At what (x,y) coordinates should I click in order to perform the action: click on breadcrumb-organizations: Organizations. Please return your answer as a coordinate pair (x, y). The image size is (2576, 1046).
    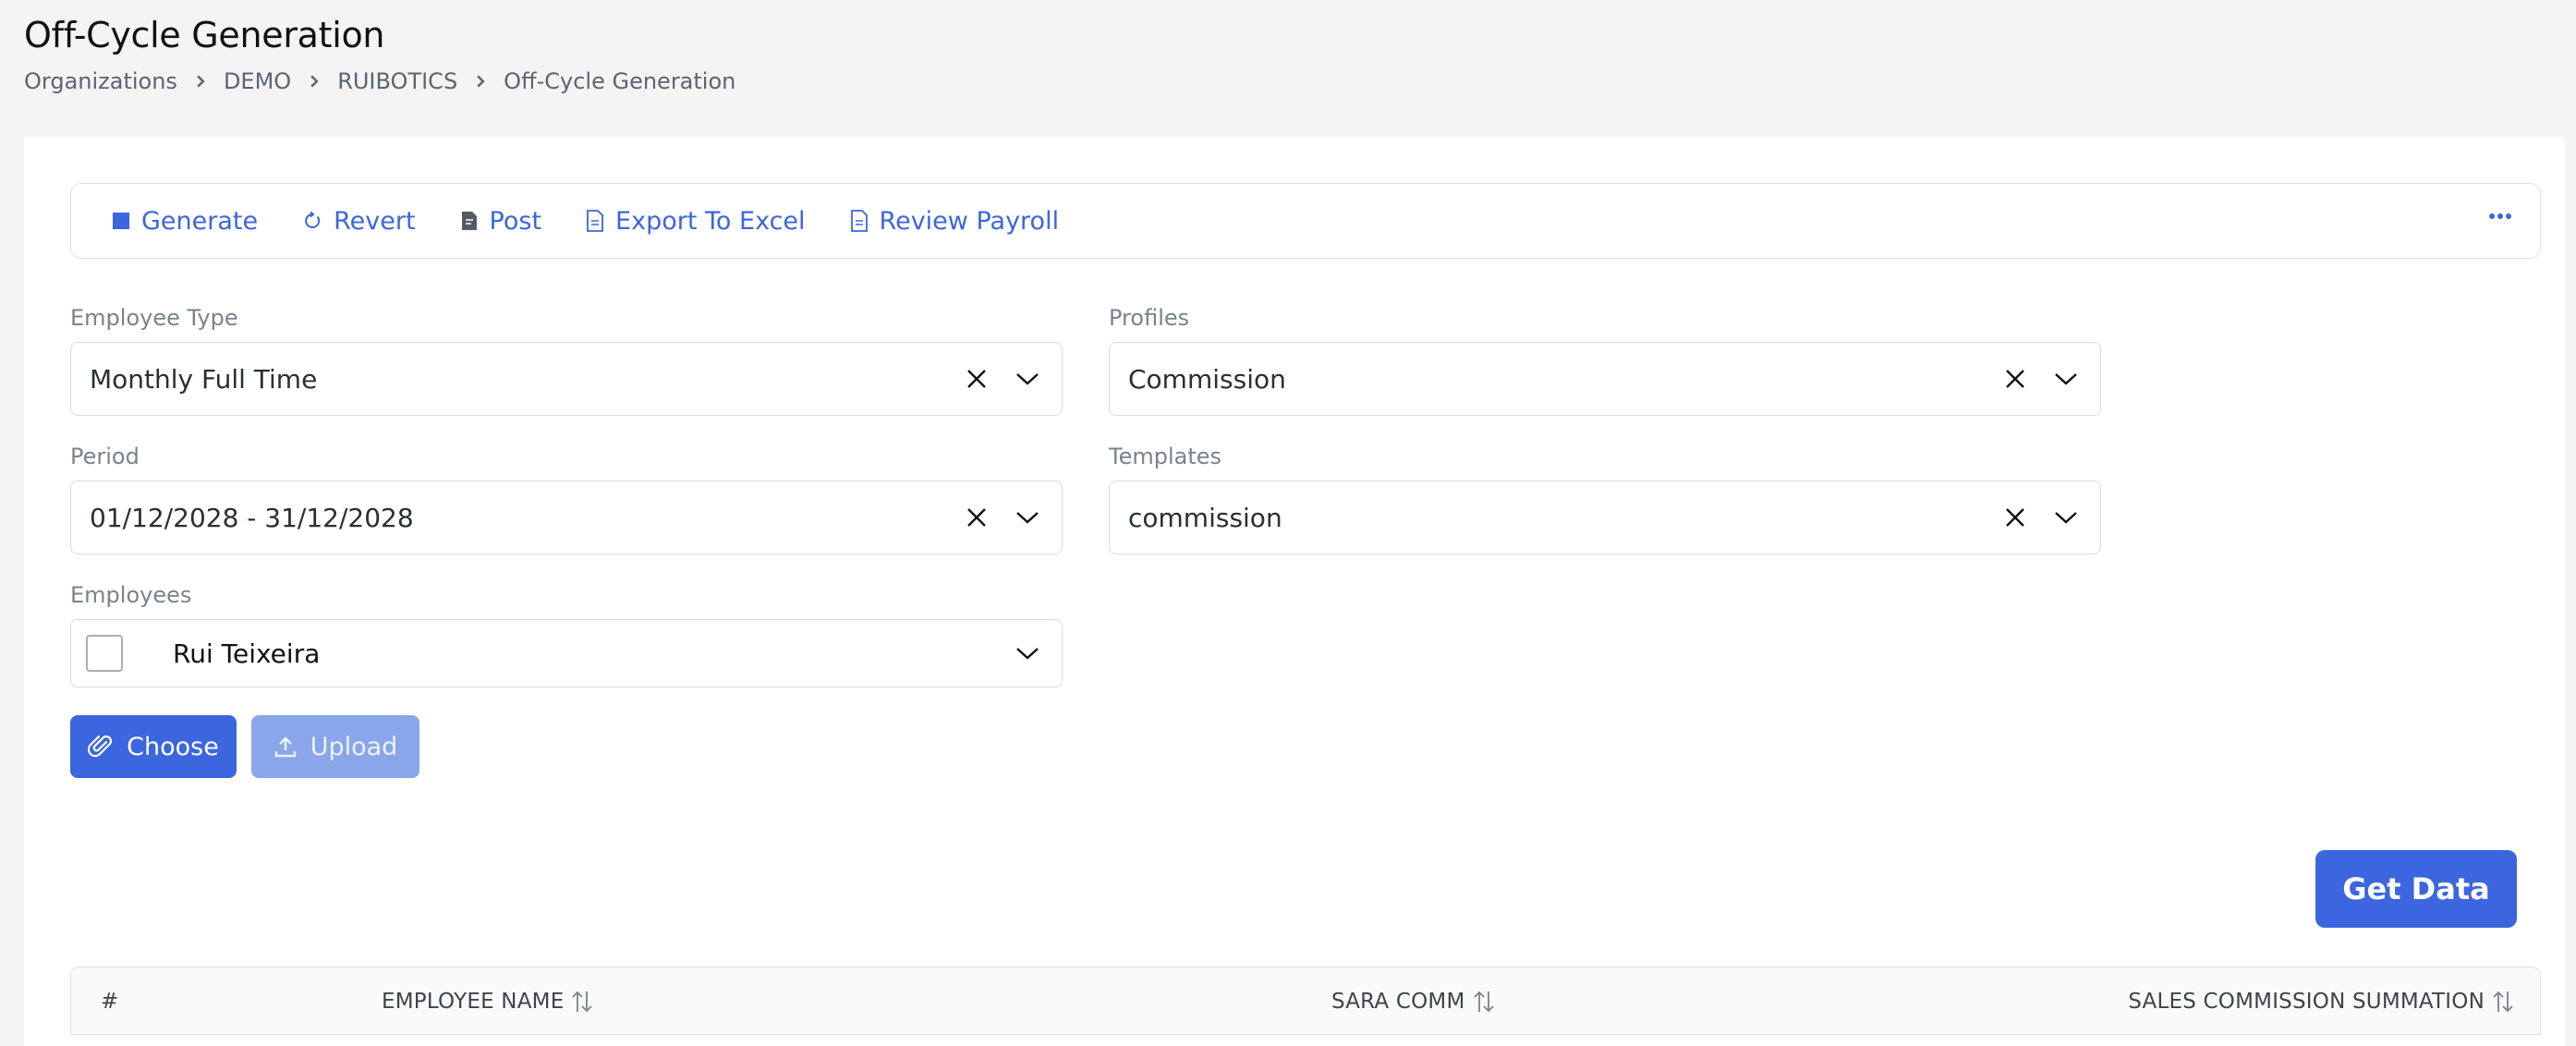
    Looking at the image, I should click on (100, 81).